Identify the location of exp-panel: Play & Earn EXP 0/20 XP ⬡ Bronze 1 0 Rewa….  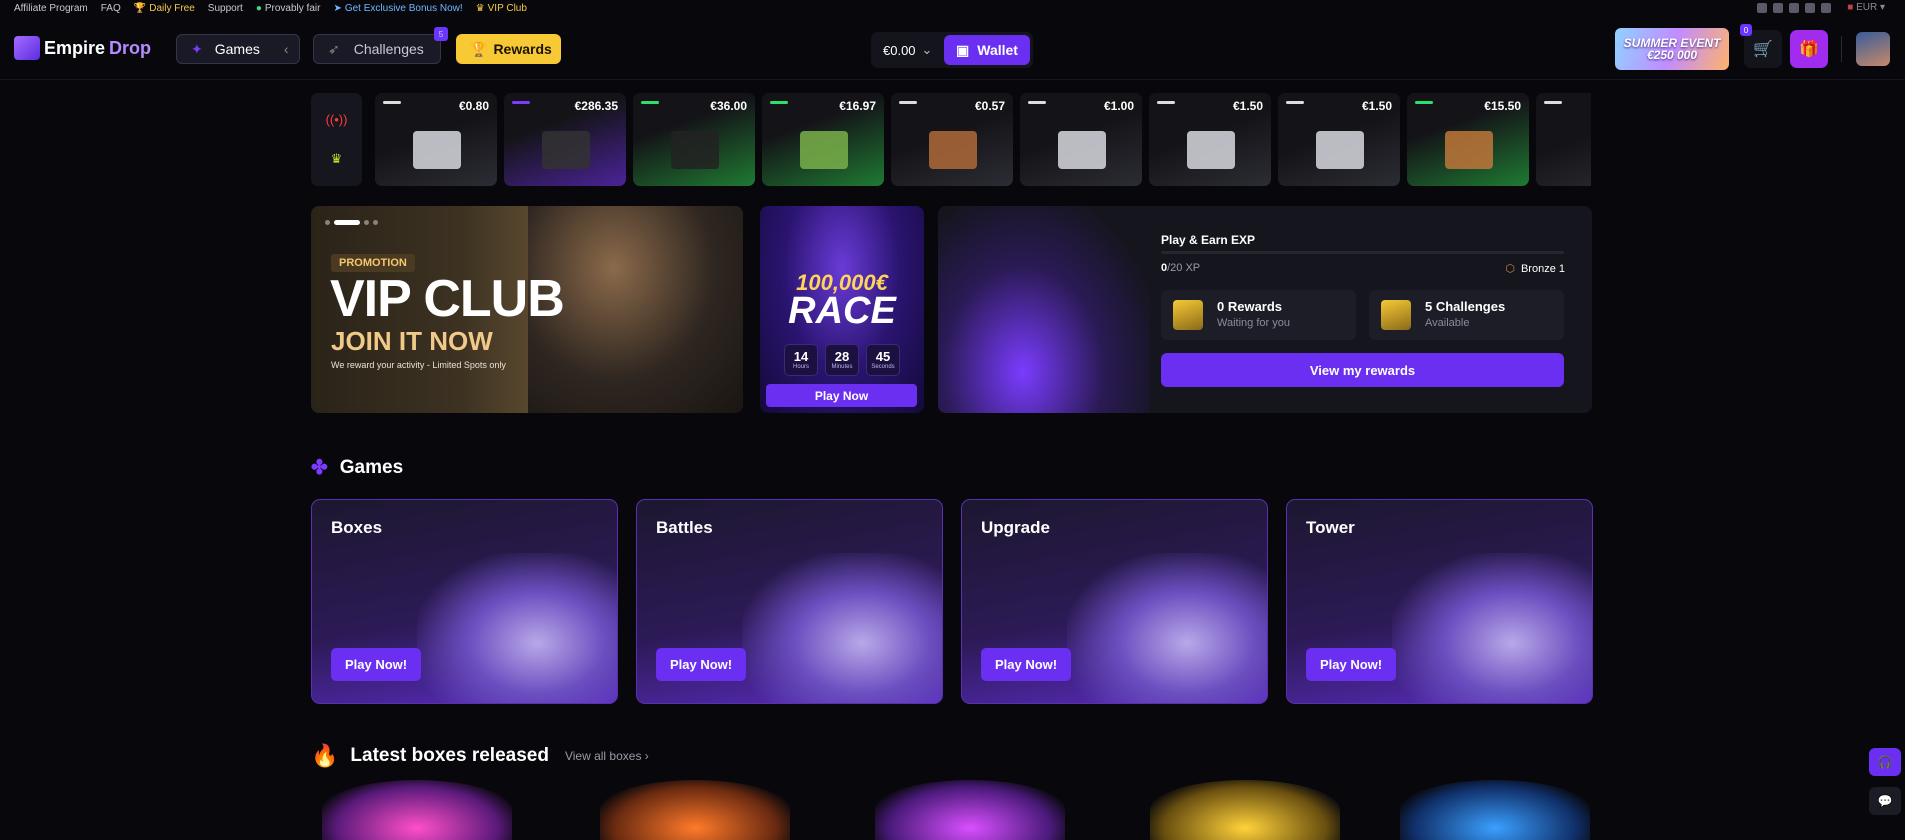
(1265, 309).